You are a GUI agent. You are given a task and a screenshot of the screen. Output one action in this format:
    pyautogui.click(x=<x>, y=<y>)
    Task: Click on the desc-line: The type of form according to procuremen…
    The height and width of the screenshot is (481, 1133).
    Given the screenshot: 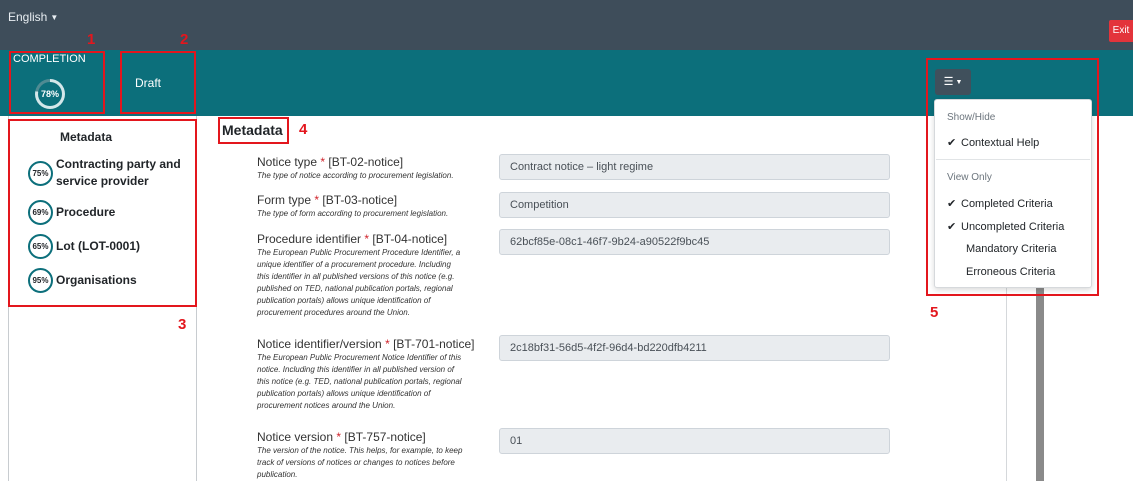 What is the action you would take?
    pyautogui.click(x=353, y=213)
    